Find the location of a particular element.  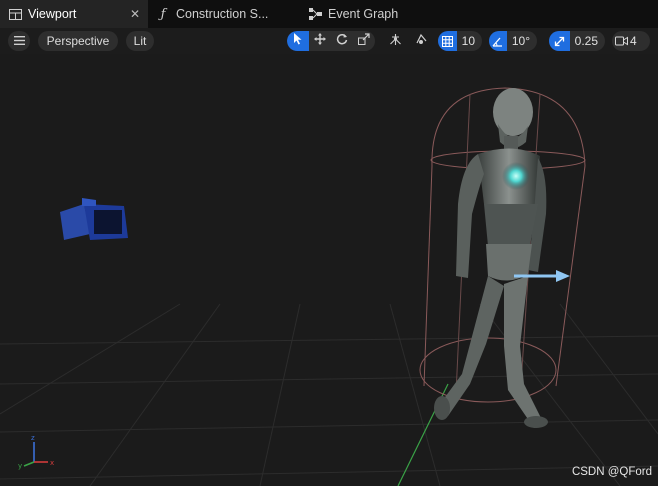

rotation-snap-pill: 10° is located at coordinates (513, 41).